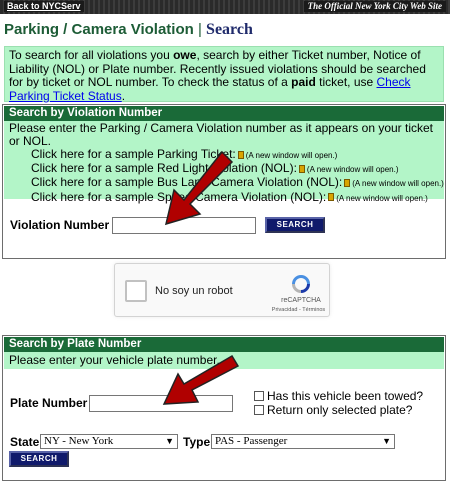 This screenshot has height=488, width=450. What do you see at coordinates (123, 95) in the screenshot?
I see `intro-text-4: .` at bounding box center [123, 95].